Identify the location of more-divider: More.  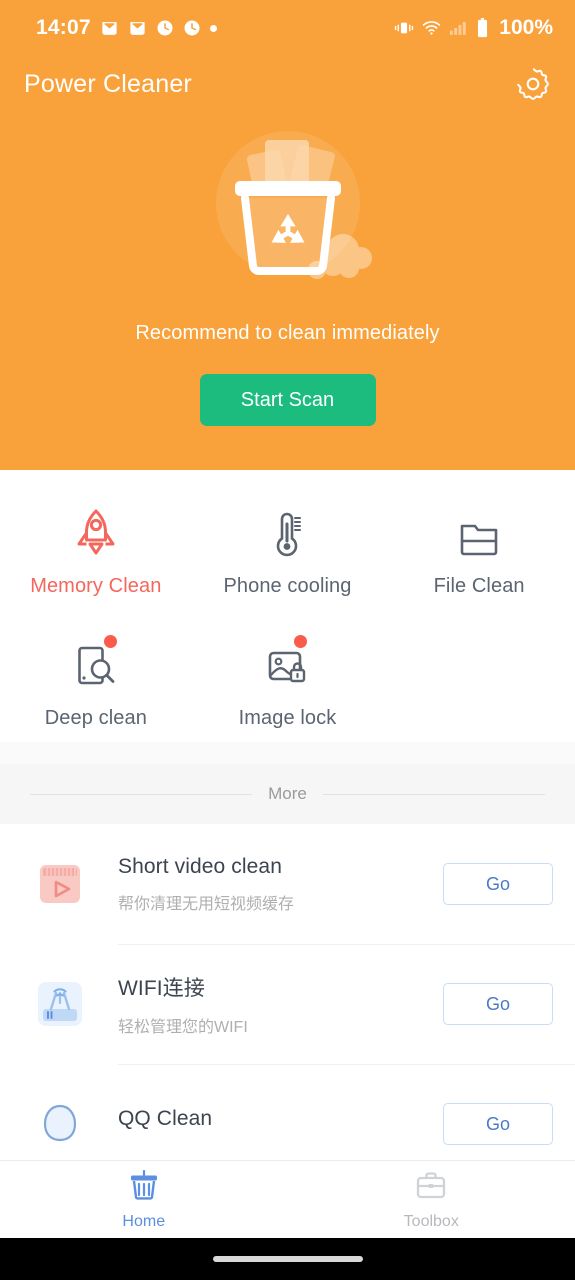
(287, 794).